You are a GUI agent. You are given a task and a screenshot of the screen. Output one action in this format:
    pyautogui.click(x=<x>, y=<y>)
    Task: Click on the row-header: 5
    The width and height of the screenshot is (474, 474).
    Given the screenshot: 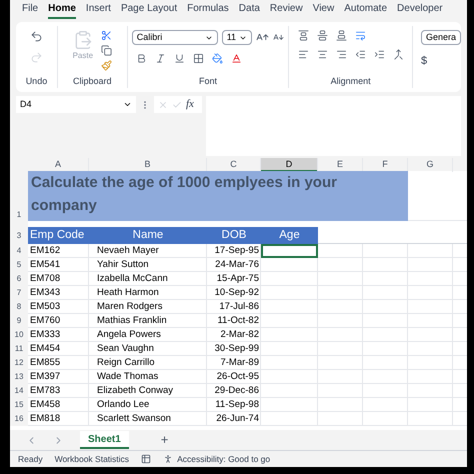 What is the action you would take?
    pyautogui.click(x=19, y=265)
    